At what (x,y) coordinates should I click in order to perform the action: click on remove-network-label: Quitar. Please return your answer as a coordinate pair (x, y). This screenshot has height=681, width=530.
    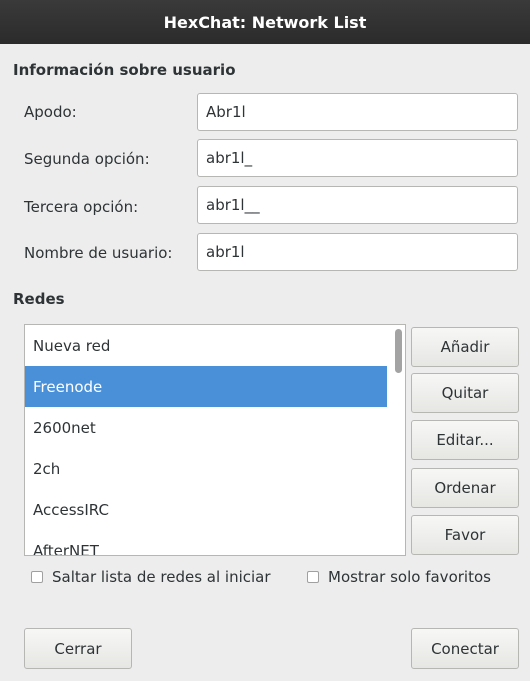
    Looking at the image, I should click on (465, 393).